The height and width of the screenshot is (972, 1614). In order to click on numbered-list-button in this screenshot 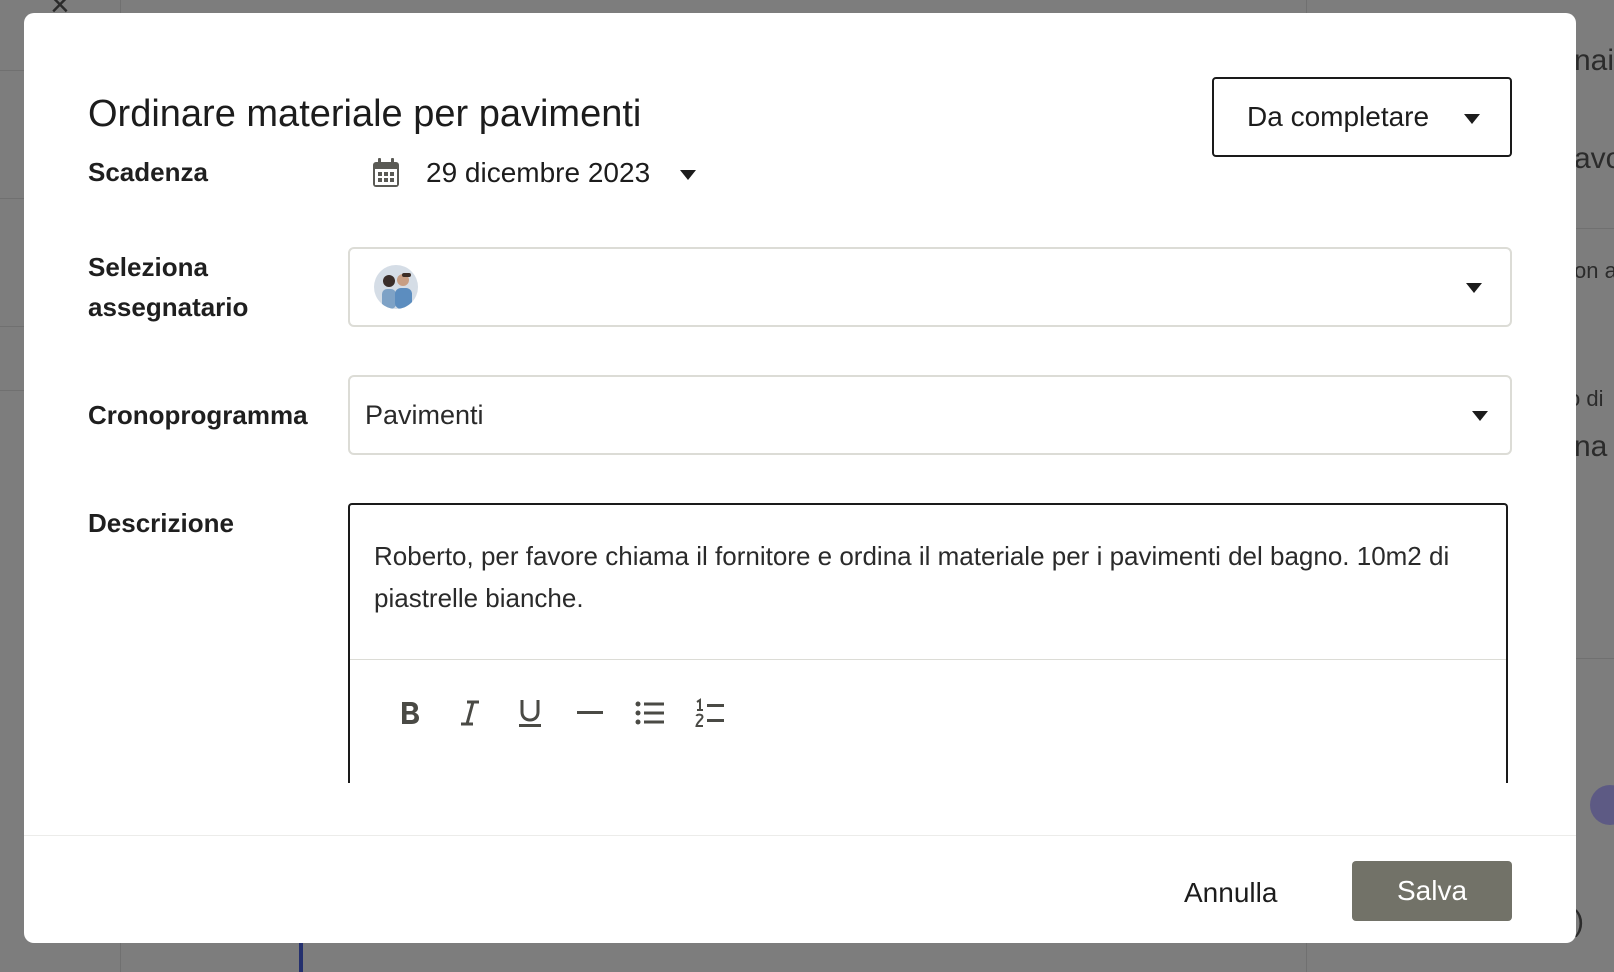, I will do `click(710, 713)`.